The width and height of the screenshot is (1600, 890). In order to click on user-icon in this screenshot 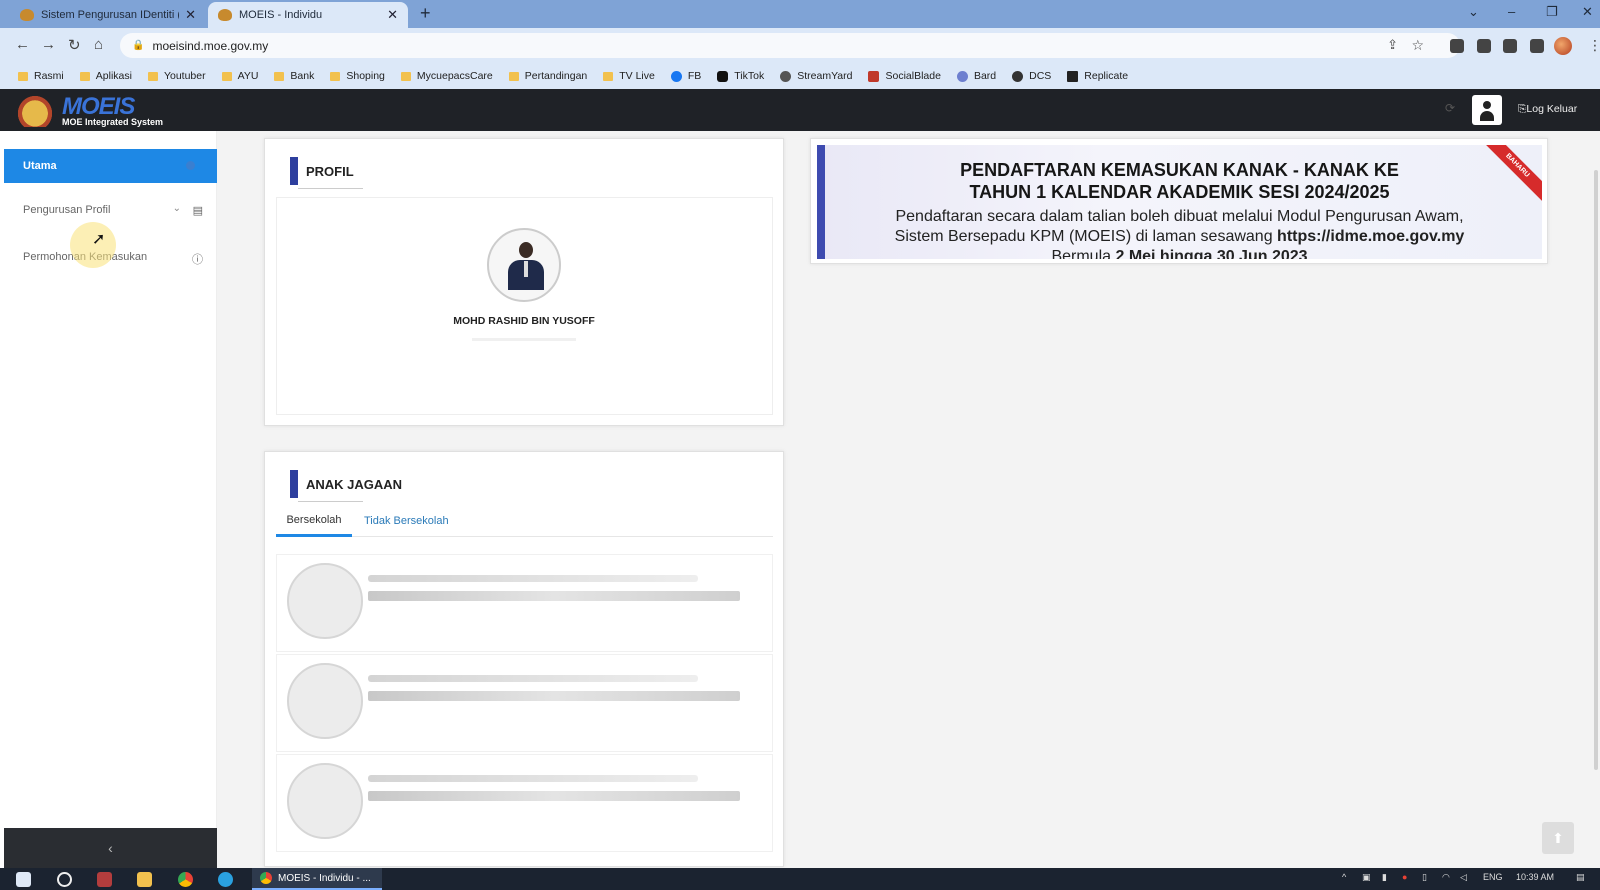, I will do `click(1487, 105)`.